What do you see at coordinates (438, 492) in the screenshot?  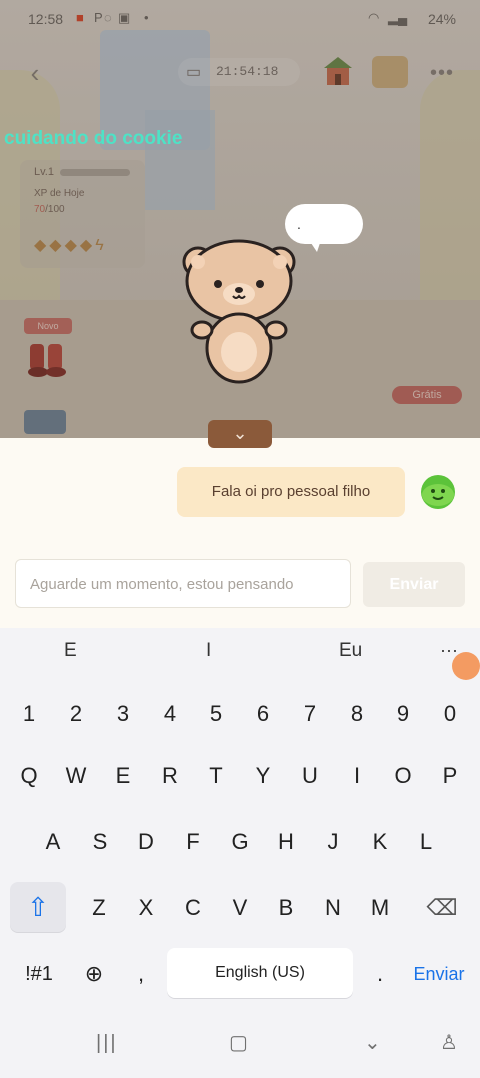 I see `user-avatar` at bounding box center [438, 492].